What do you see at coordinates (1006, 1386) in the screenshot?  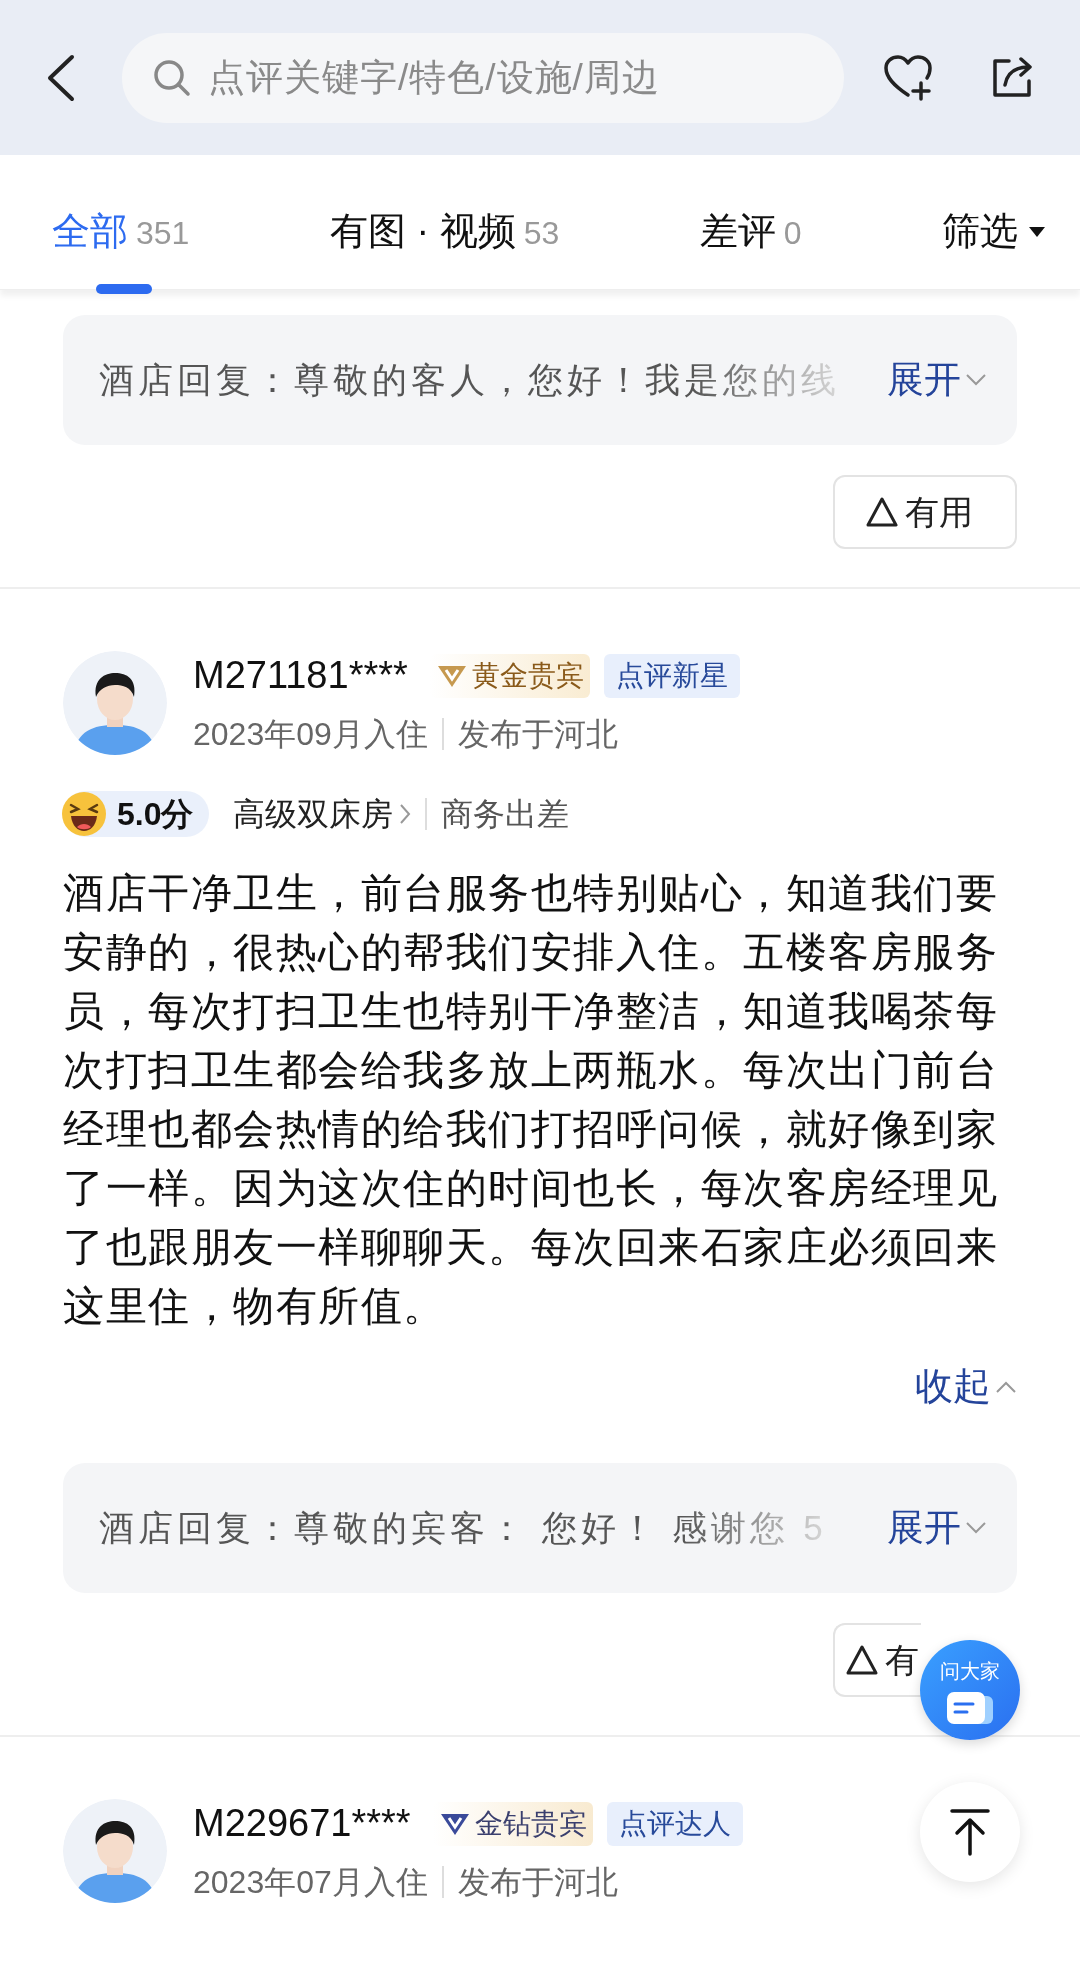 I see `chevron-up-icon` at bounding box center [1006, 1386].